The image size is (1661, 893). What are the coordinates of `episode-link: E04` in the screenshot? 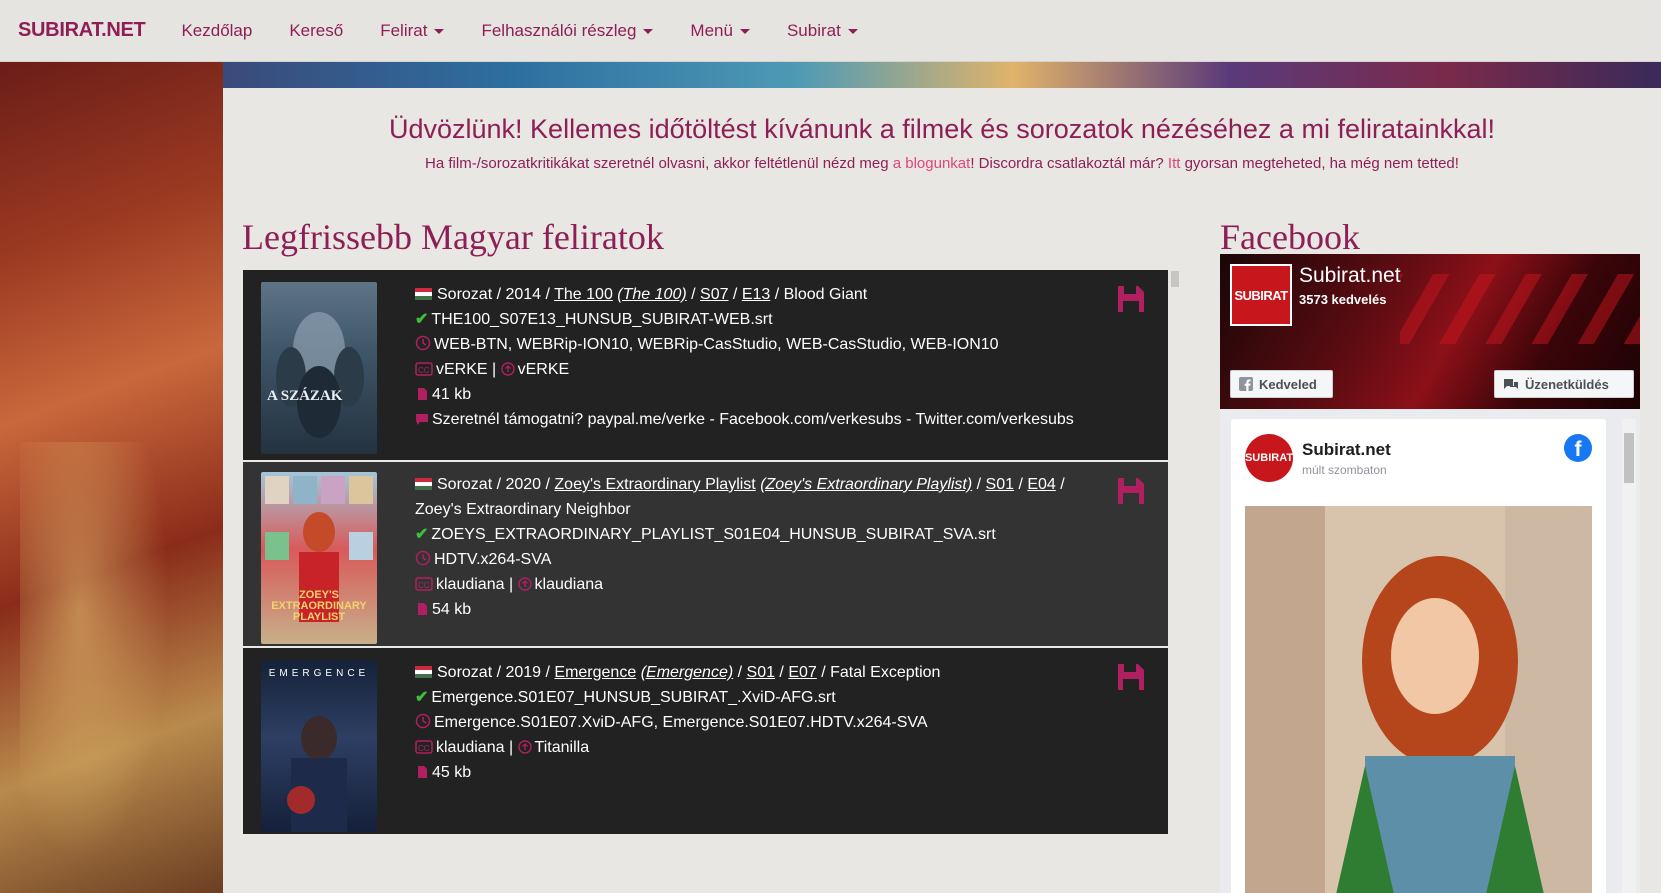 It's located at (1041, 484).